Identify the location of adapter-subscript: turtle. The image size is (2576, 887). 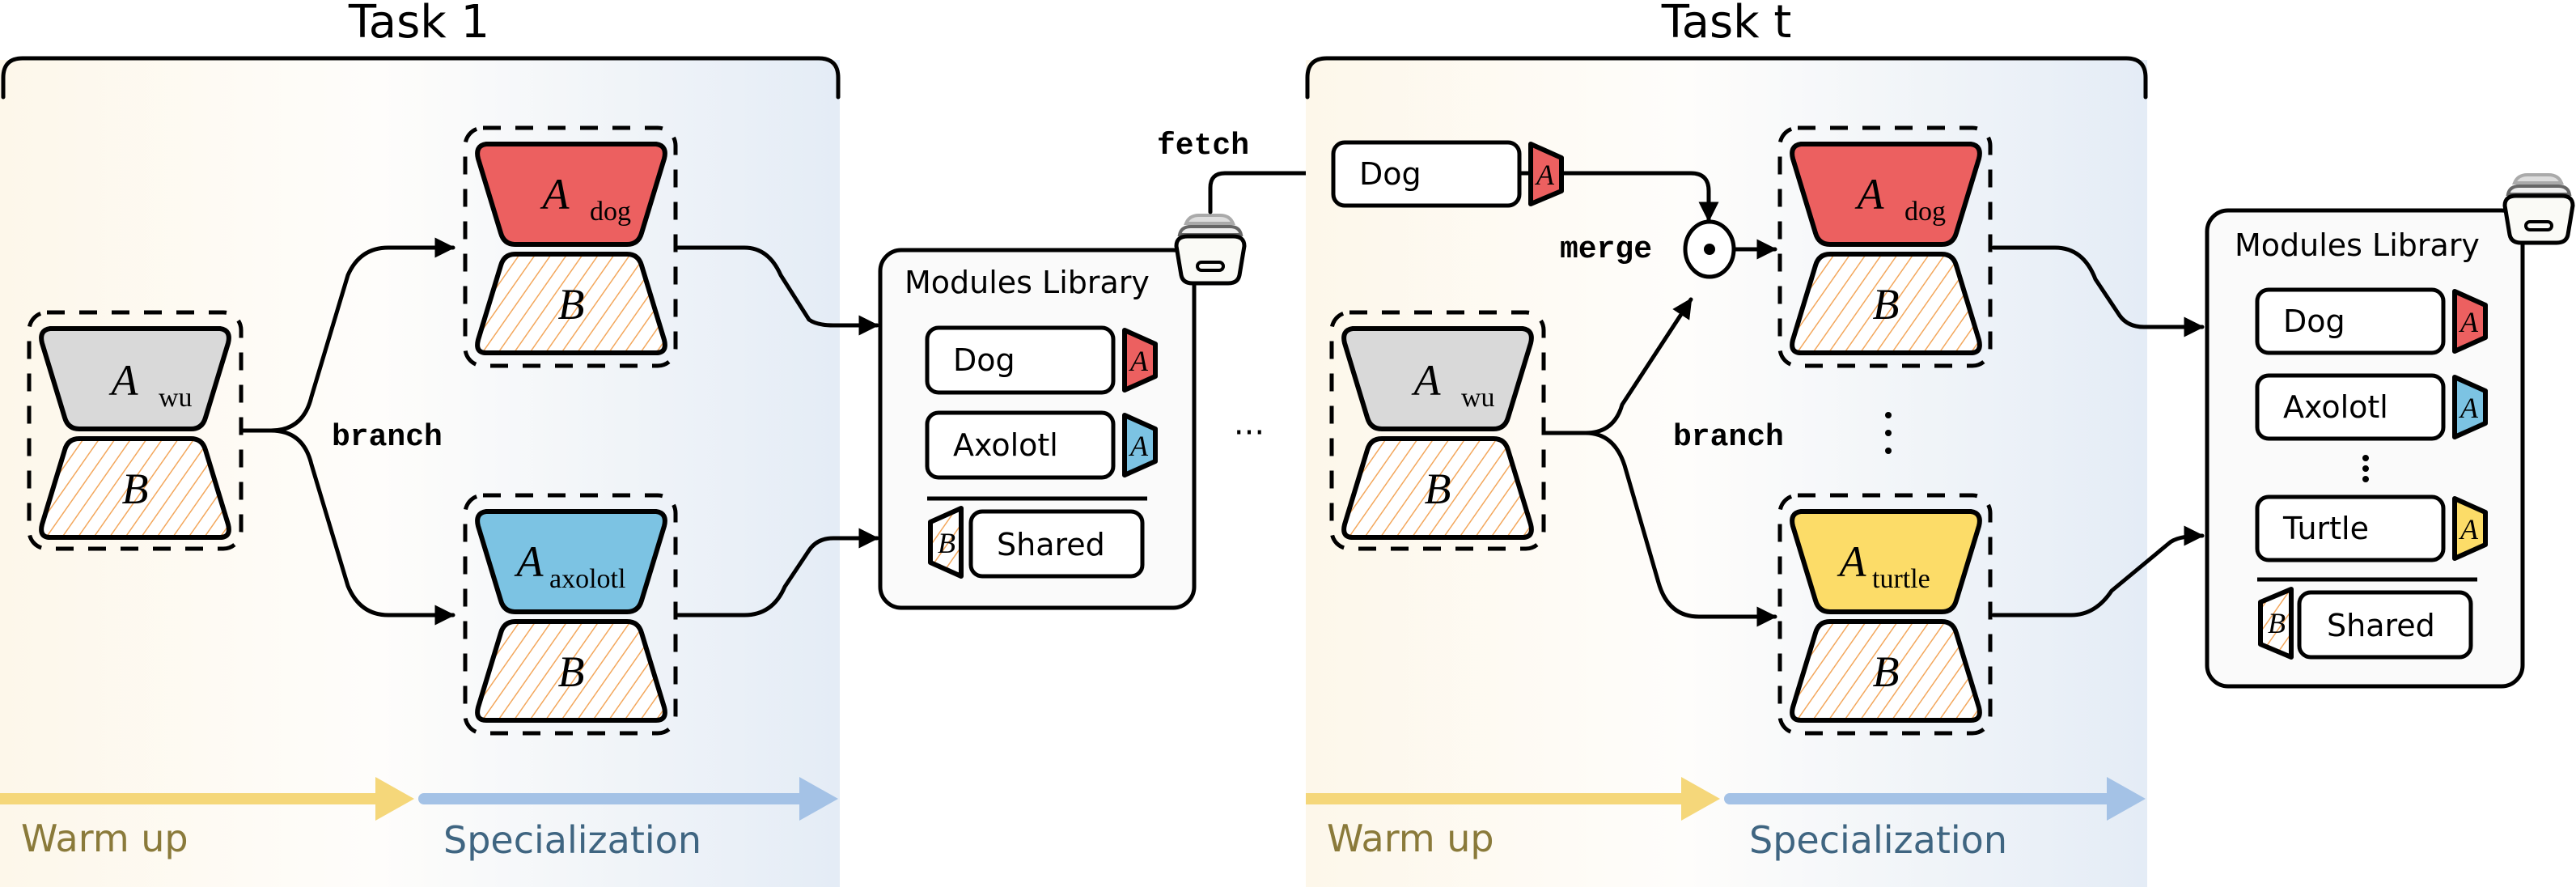
(1901, 579).